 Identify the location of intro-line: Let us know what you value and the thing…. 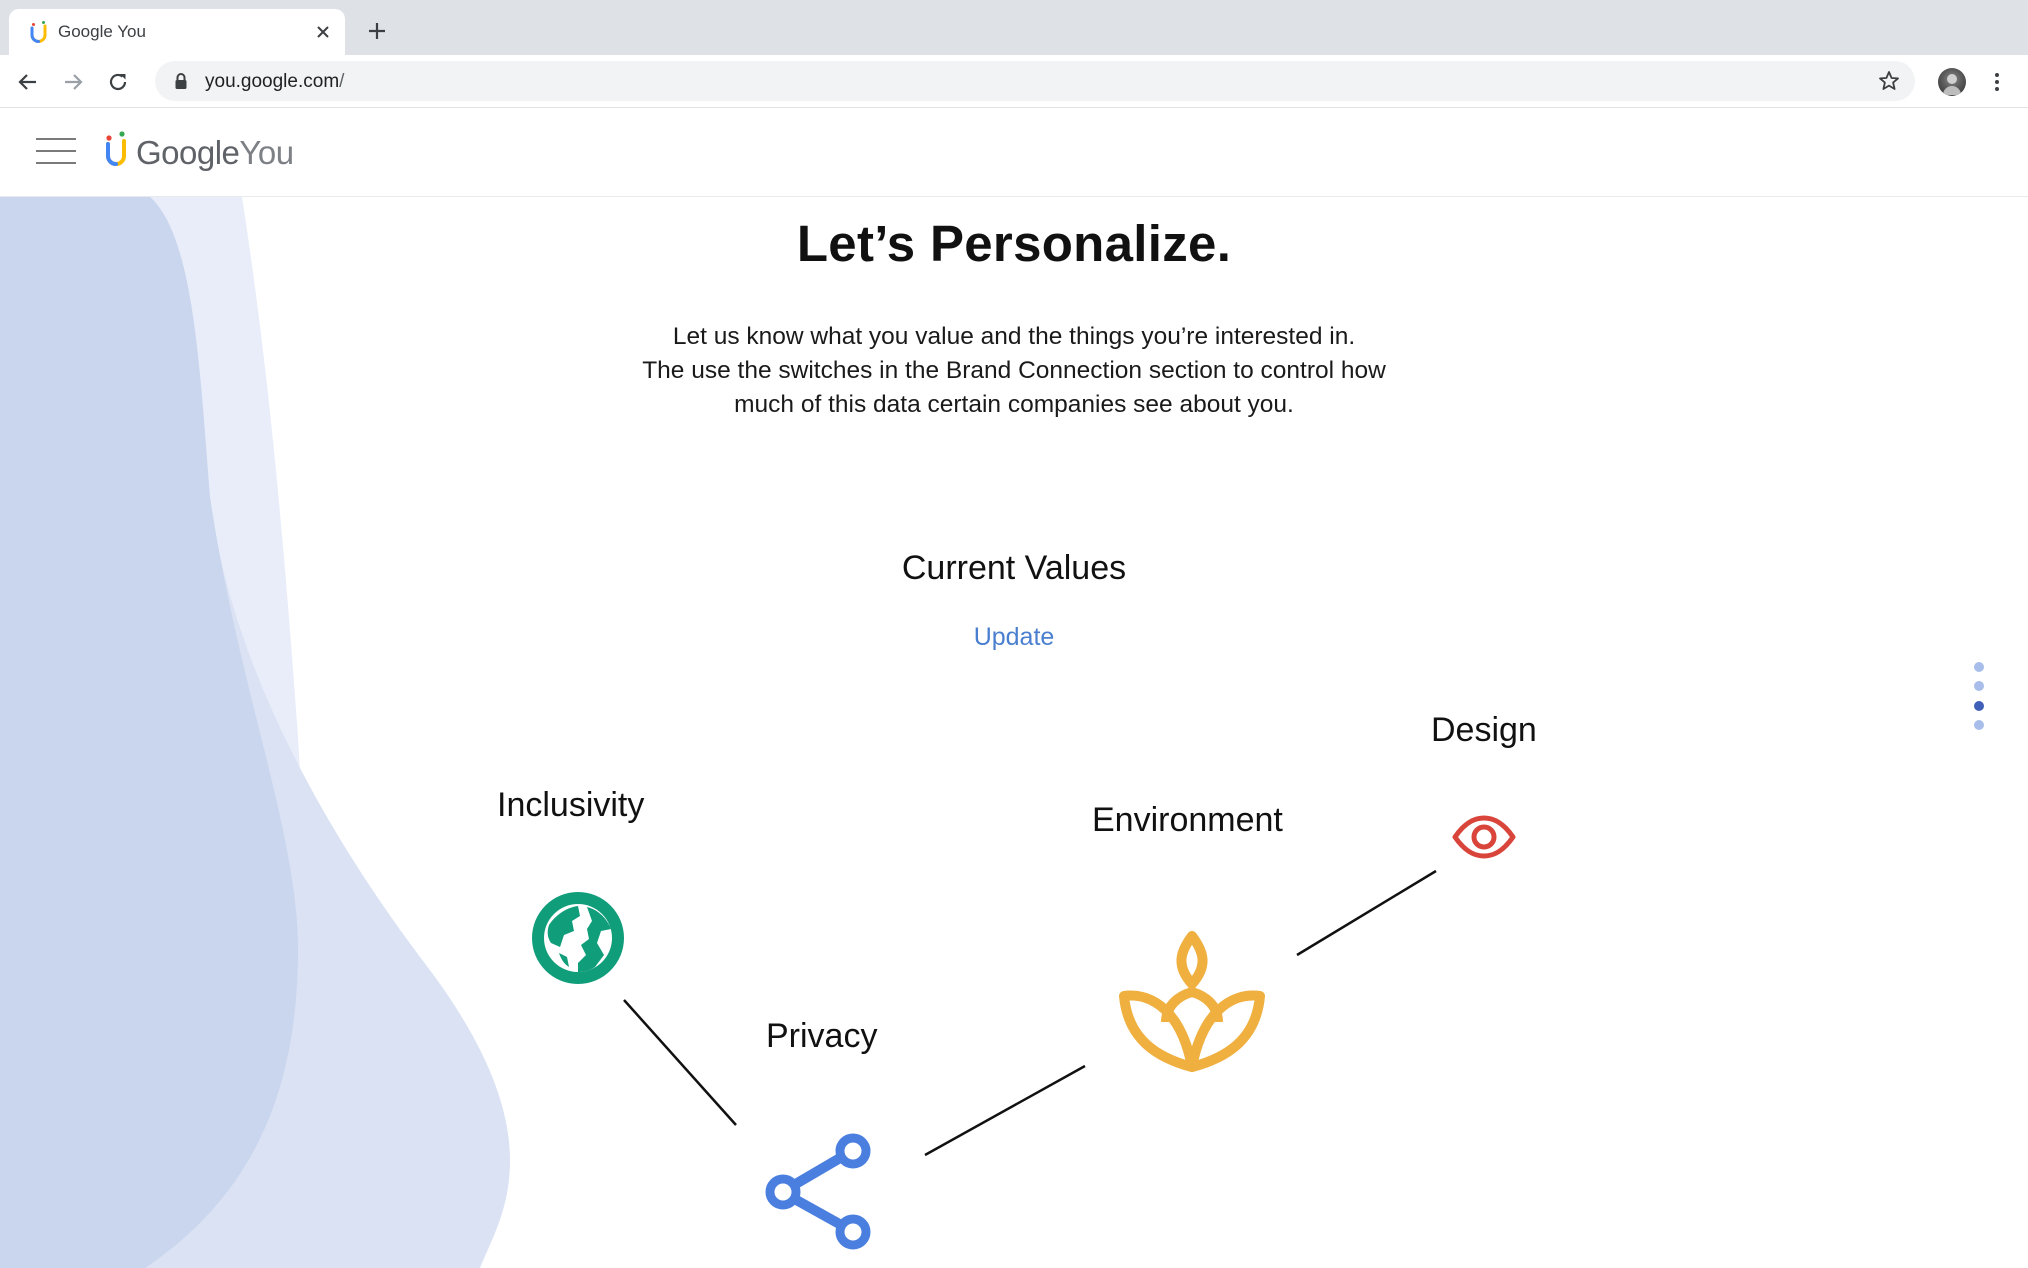
(1014, 336).